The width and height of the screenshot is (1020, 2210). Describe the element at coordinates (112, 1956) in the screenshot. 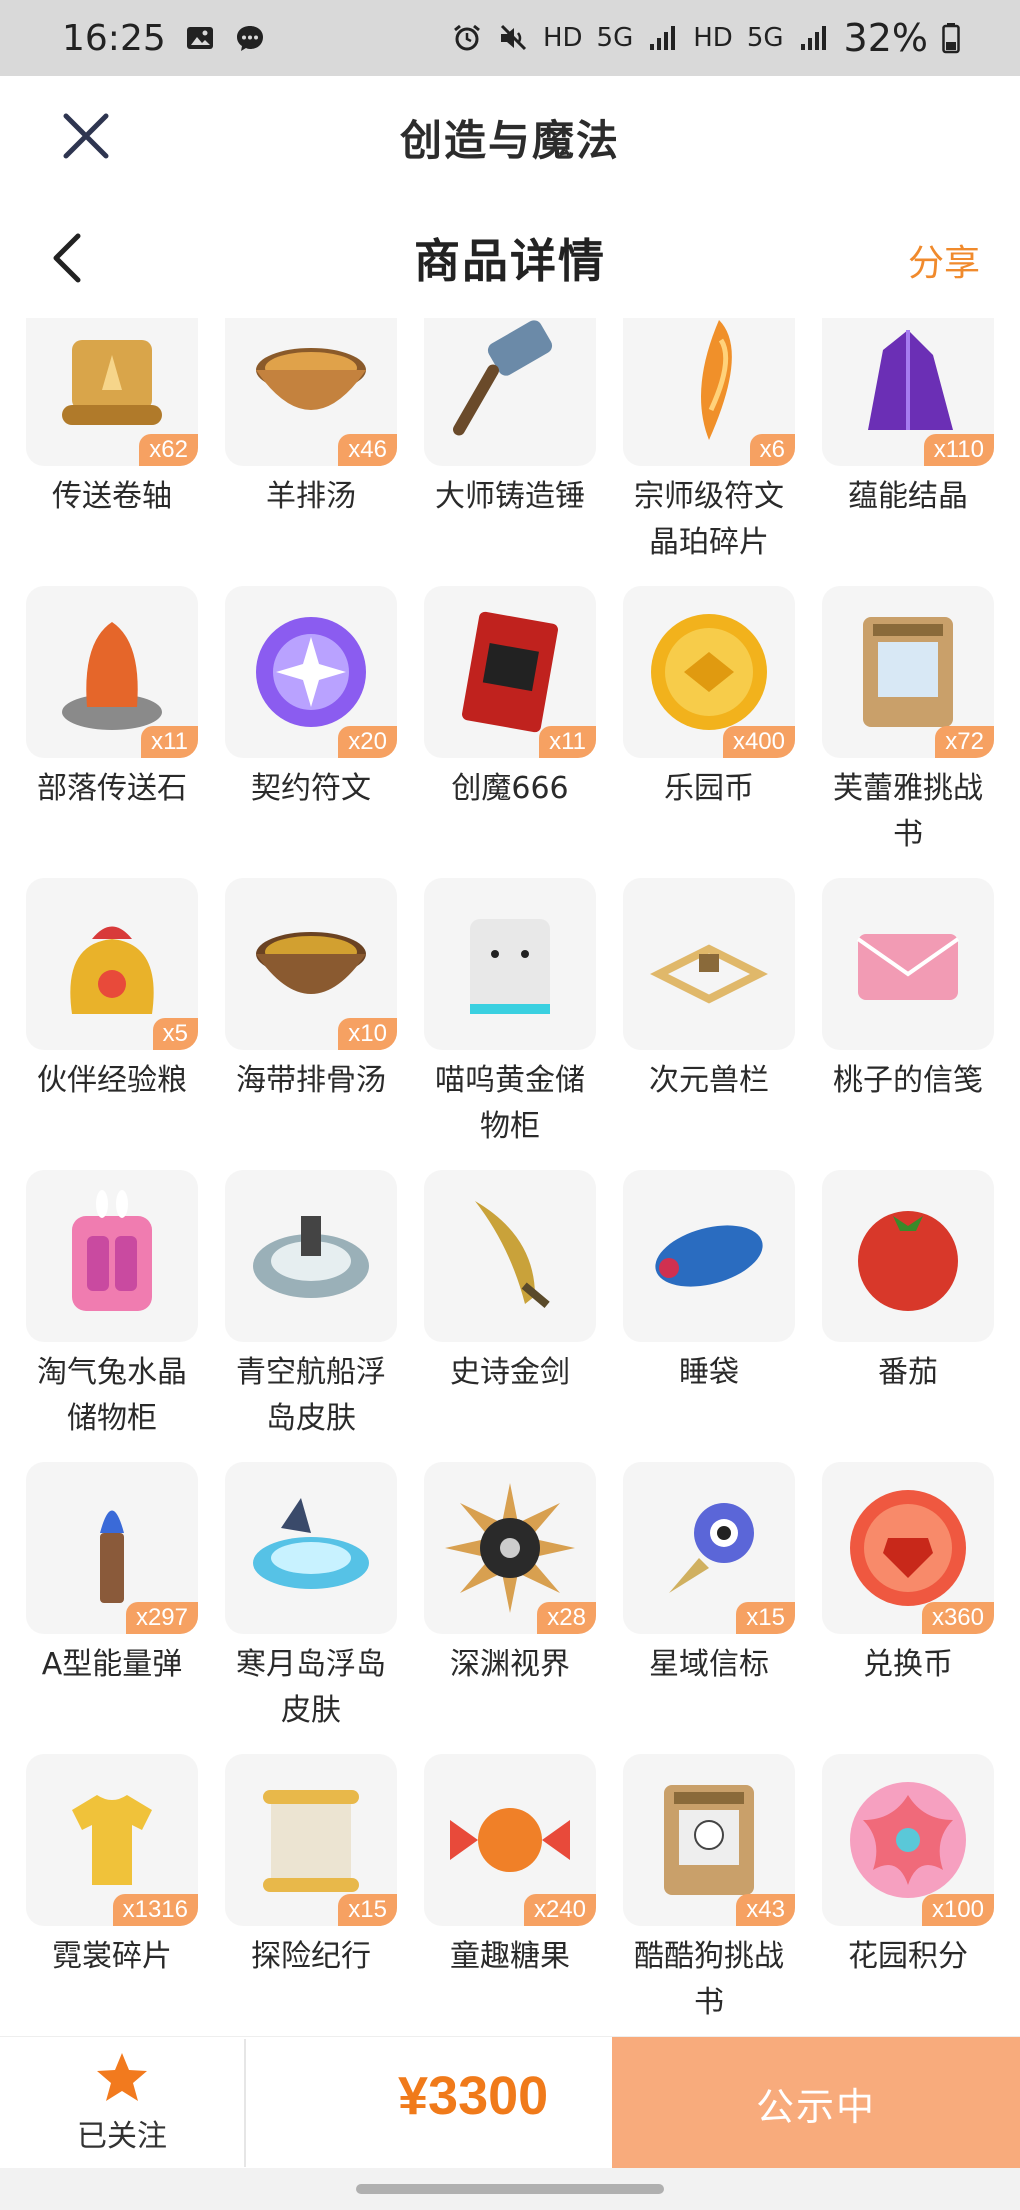

I see `item-name: 霓裳碎片` at that location.